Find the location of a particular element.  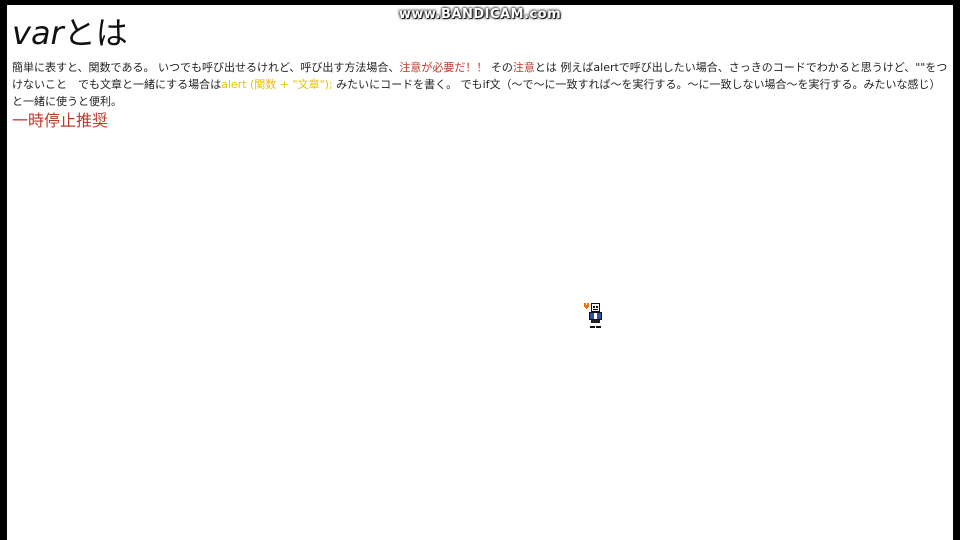

paragraph-warning-text: 注意が必要だ！！ is located at coordinates (443, 67).